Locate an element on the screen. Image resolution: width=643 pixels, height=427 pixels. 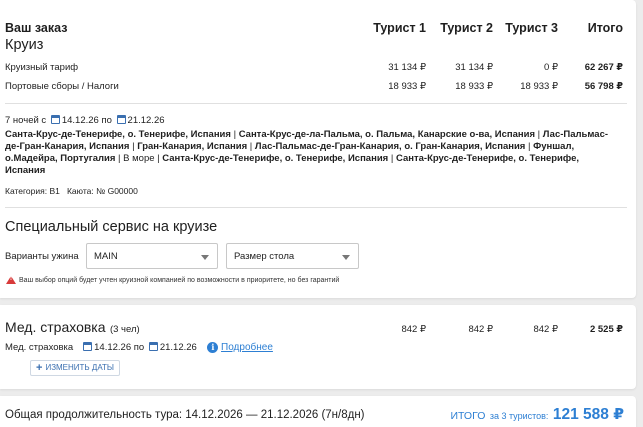
port-fees-total: 56 798 ₽ is located at coordinates (603, 86).